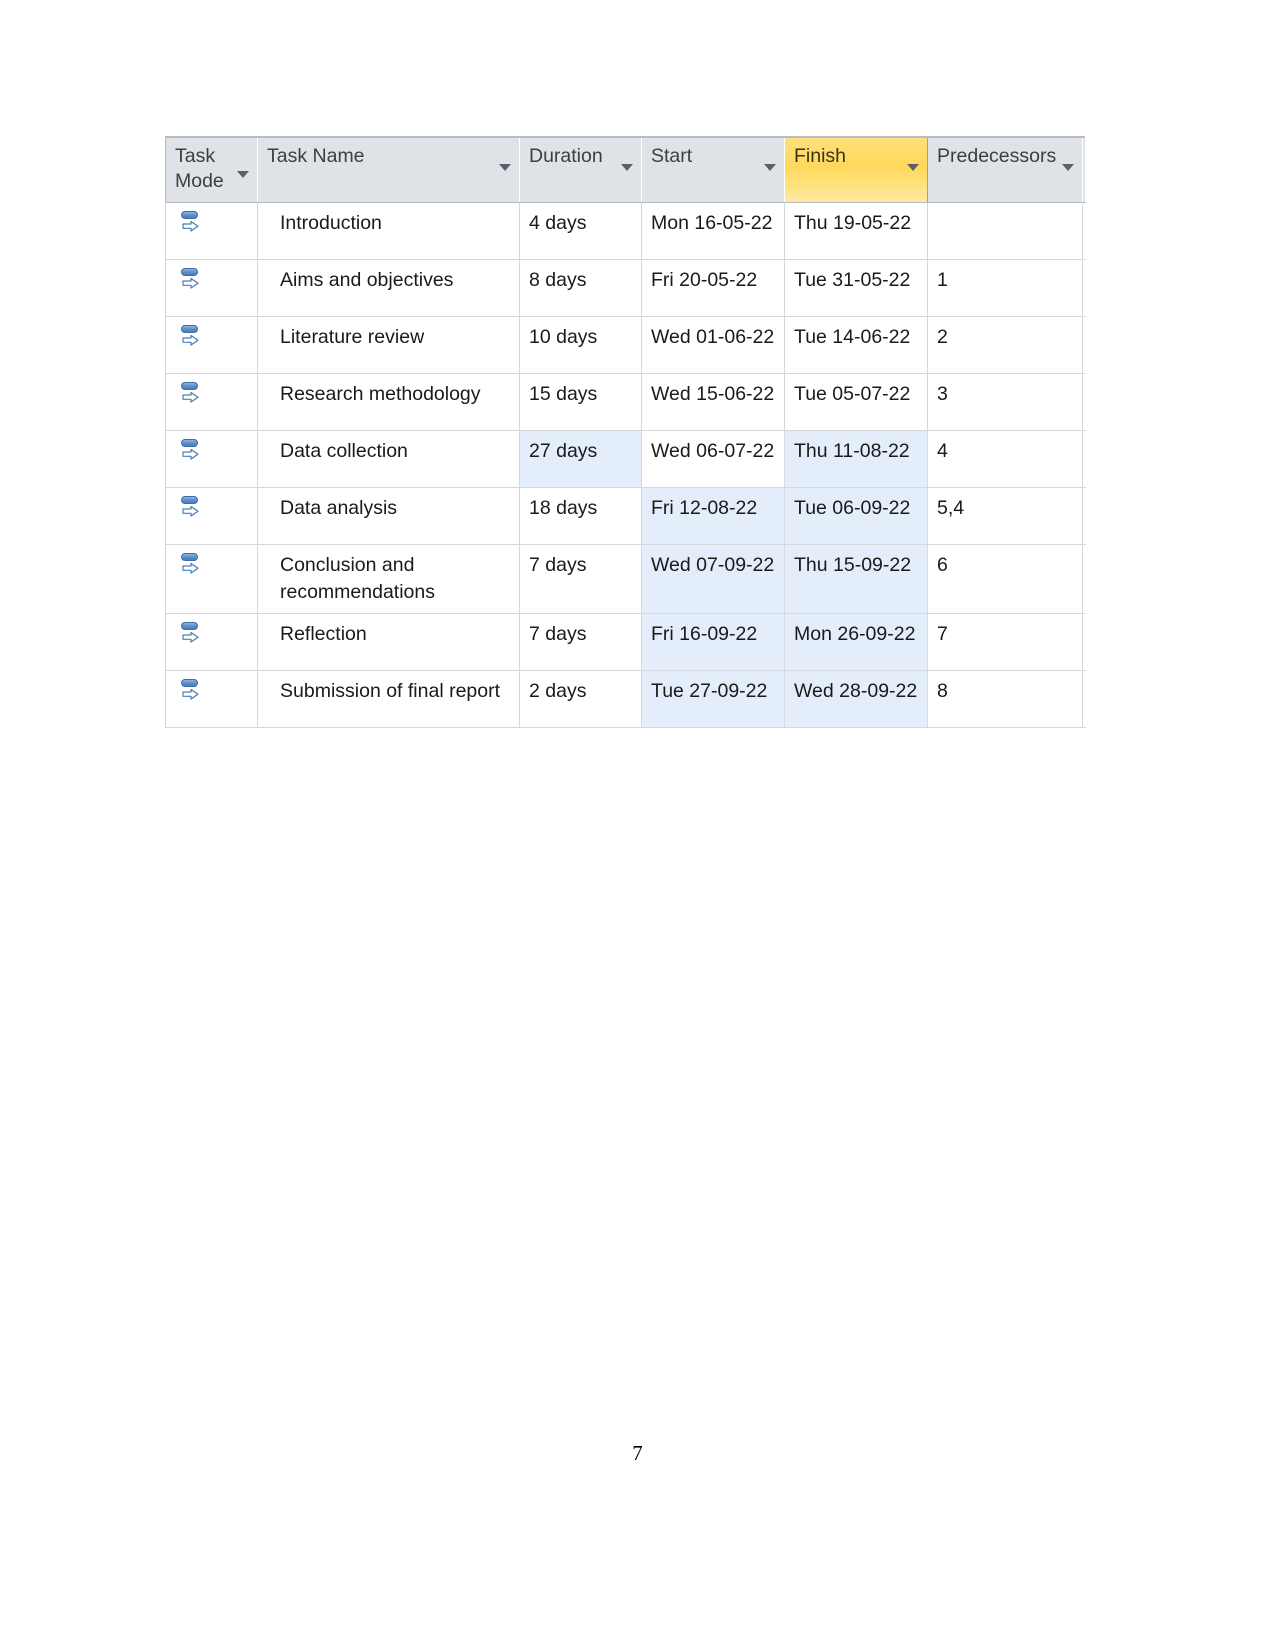  What do you see at coordinates (1005, 402) in the screenshot?
I see `cell-predecessors: 3` at bounding box center [1005, 402].